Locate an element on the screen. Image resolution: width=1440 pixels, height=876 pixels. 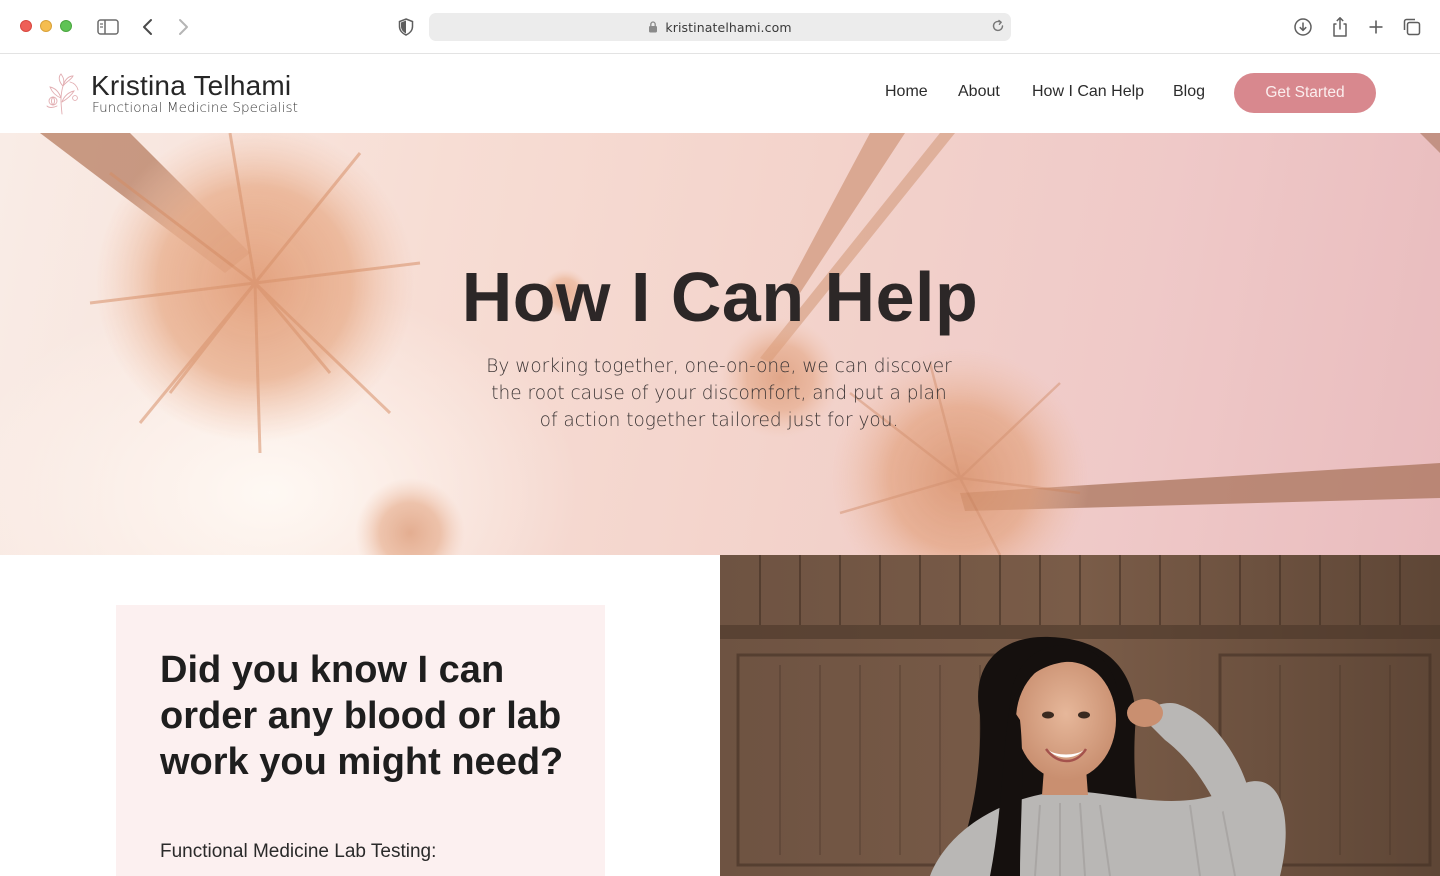
nav-blog: Blog is located at coordinates (1189, 92).